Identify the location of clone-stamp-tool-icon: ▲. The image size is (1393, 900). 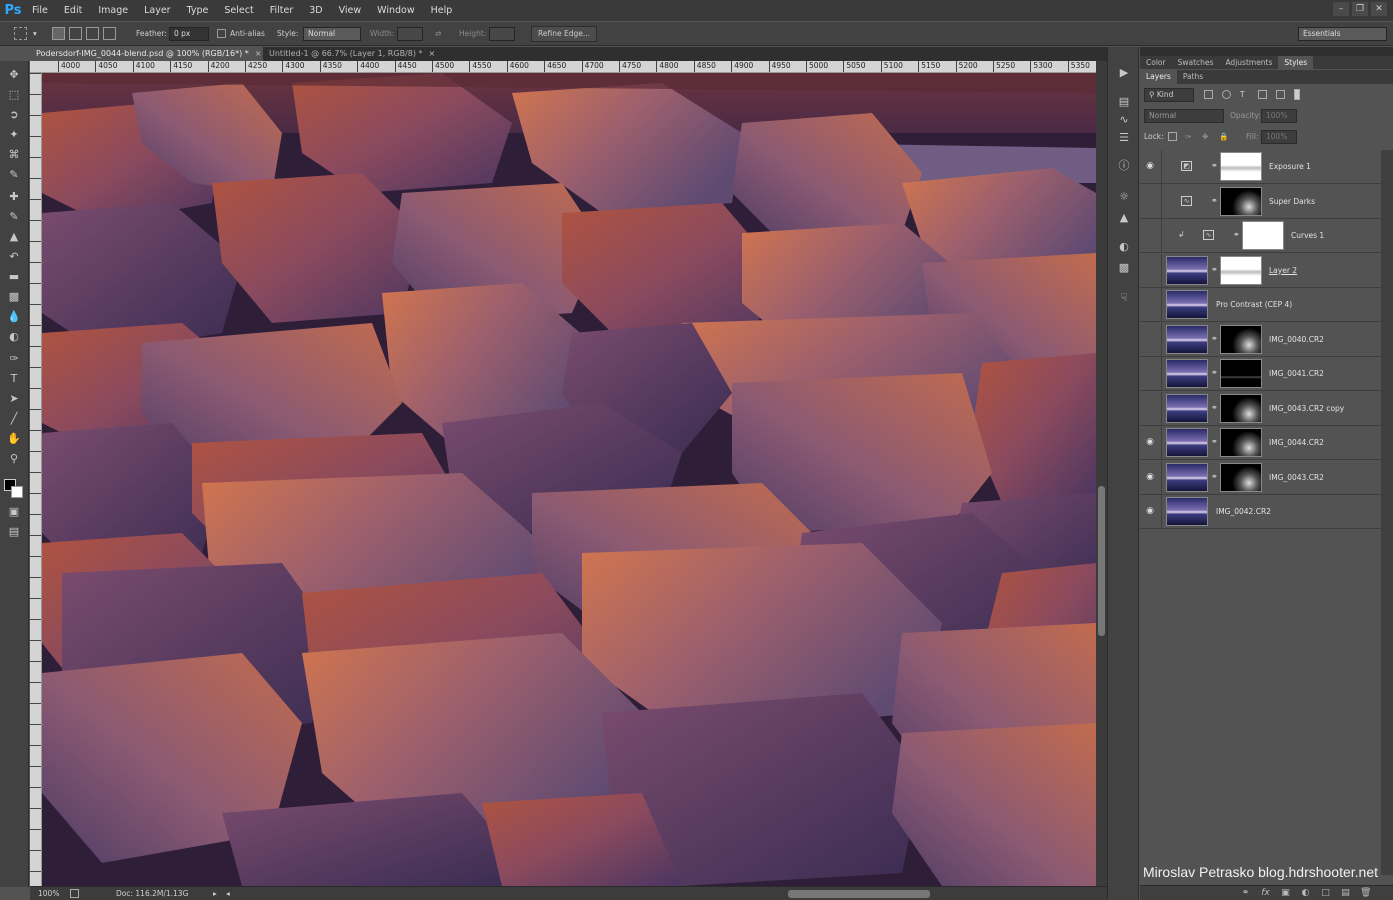
(14, 237).